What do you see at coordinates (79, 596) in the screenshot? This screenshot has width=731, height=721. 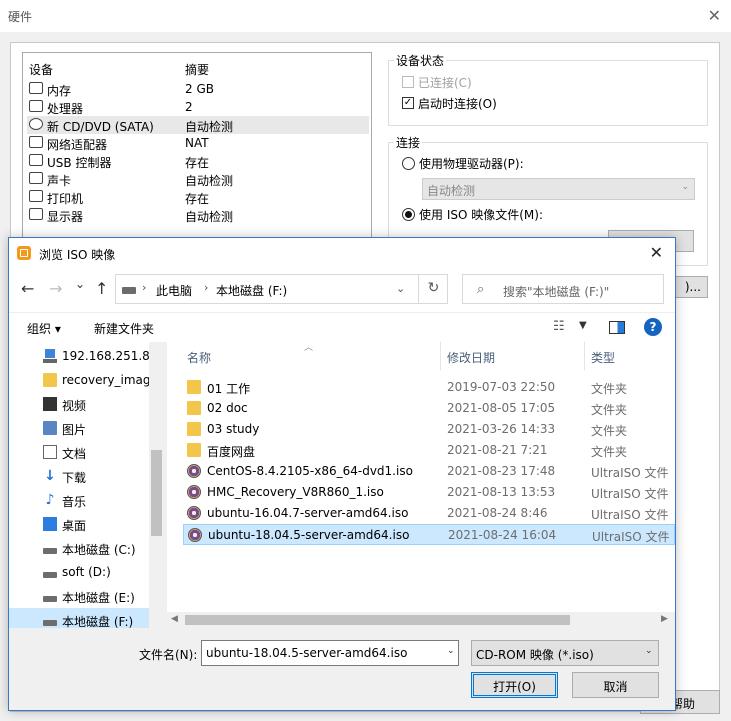 I see `nav-item-drive-e: 本地磁盘 (E:)` at bounding box center [79, 596].